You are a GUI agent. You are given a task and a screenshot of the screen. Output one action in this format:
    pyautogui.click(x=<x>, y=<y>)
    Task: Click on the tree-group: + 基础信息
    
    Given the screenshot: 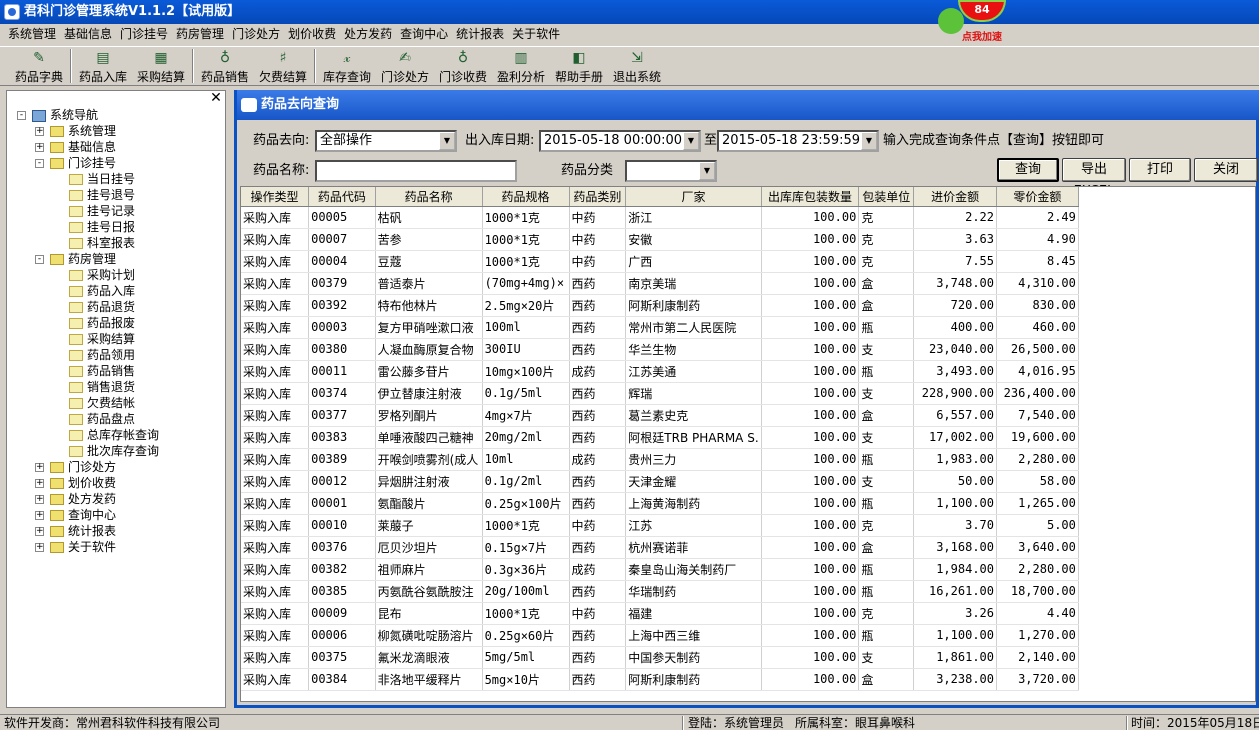 What is the action you would take?
    pyautogui.click(x=118, y=147)
    